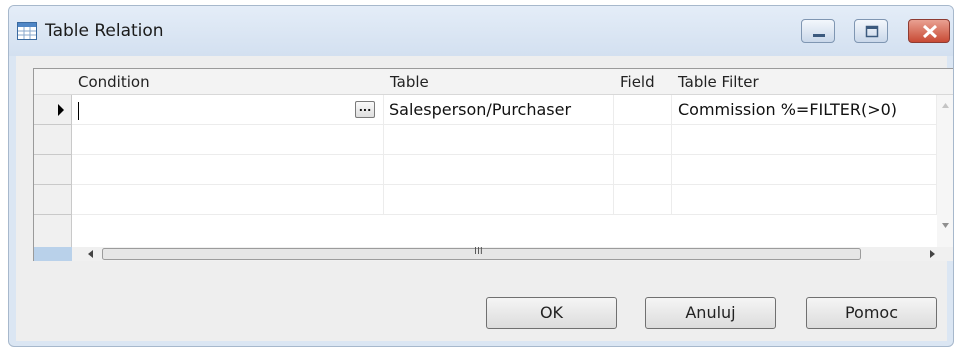 Image resolution: width=960 pixels, height=351 pixels. Describe the element at coordinates (945, 105) in the screenshot. I see `scroll-up-arrow-icon` at that location.